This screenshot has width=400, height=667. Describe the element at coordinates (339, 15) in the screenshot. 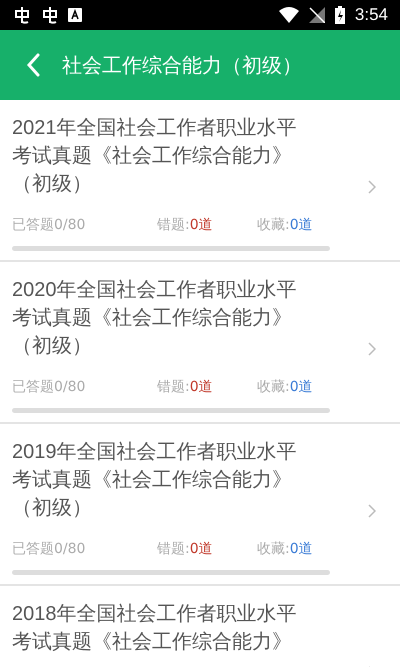

I see `battery-charging-icon` at that location.